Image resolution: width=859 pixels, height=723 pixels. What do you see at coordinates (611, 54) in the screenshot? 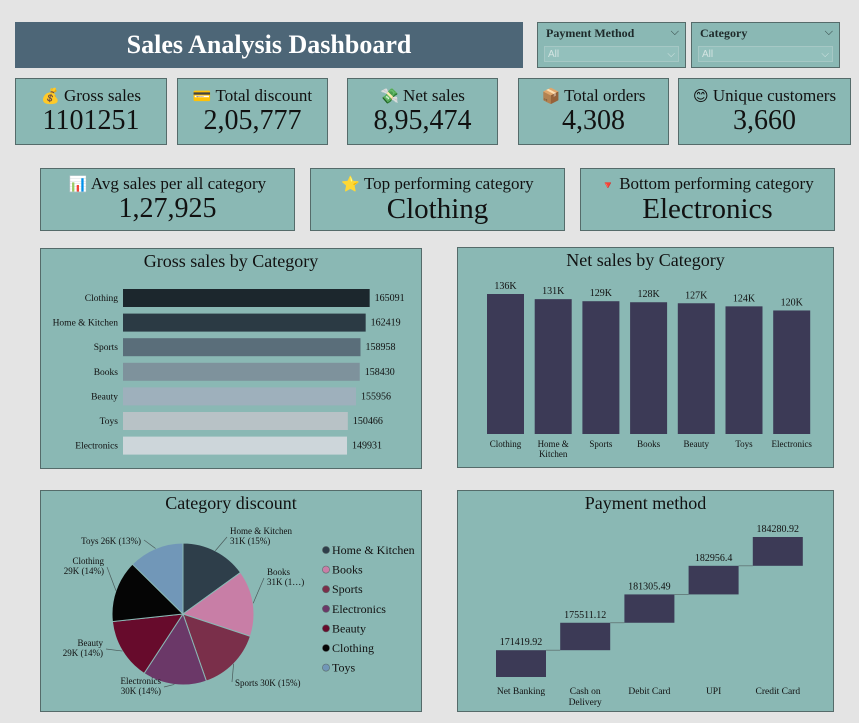
I see `payment-method-dropdown: All ⌵` at bounding box center [611, 54].